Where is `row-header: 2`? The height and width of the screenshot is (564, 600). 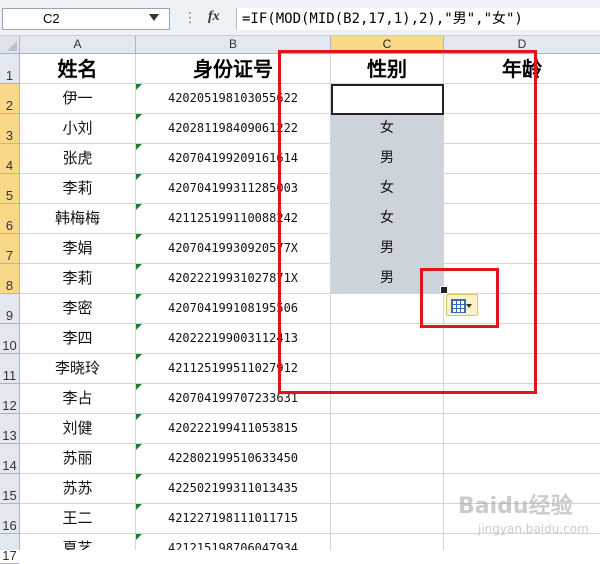
row-header: 2 is located at coordinates (9, 99).